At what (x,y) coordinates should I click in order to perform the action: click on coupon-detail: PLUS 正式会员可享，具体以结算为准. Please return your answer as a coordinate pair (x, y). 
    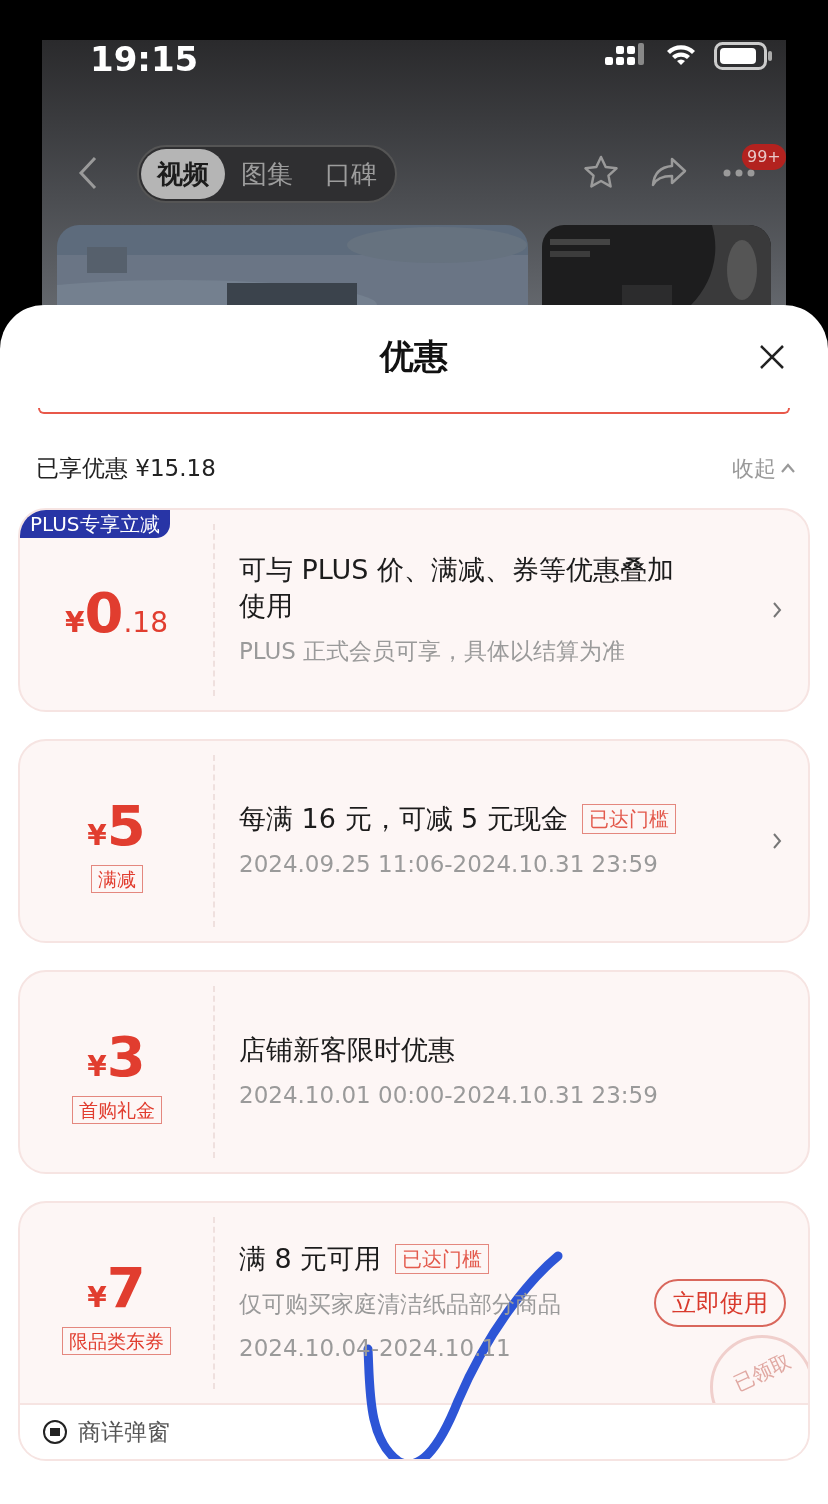
    Looking at the image, I should click on (433, 651).